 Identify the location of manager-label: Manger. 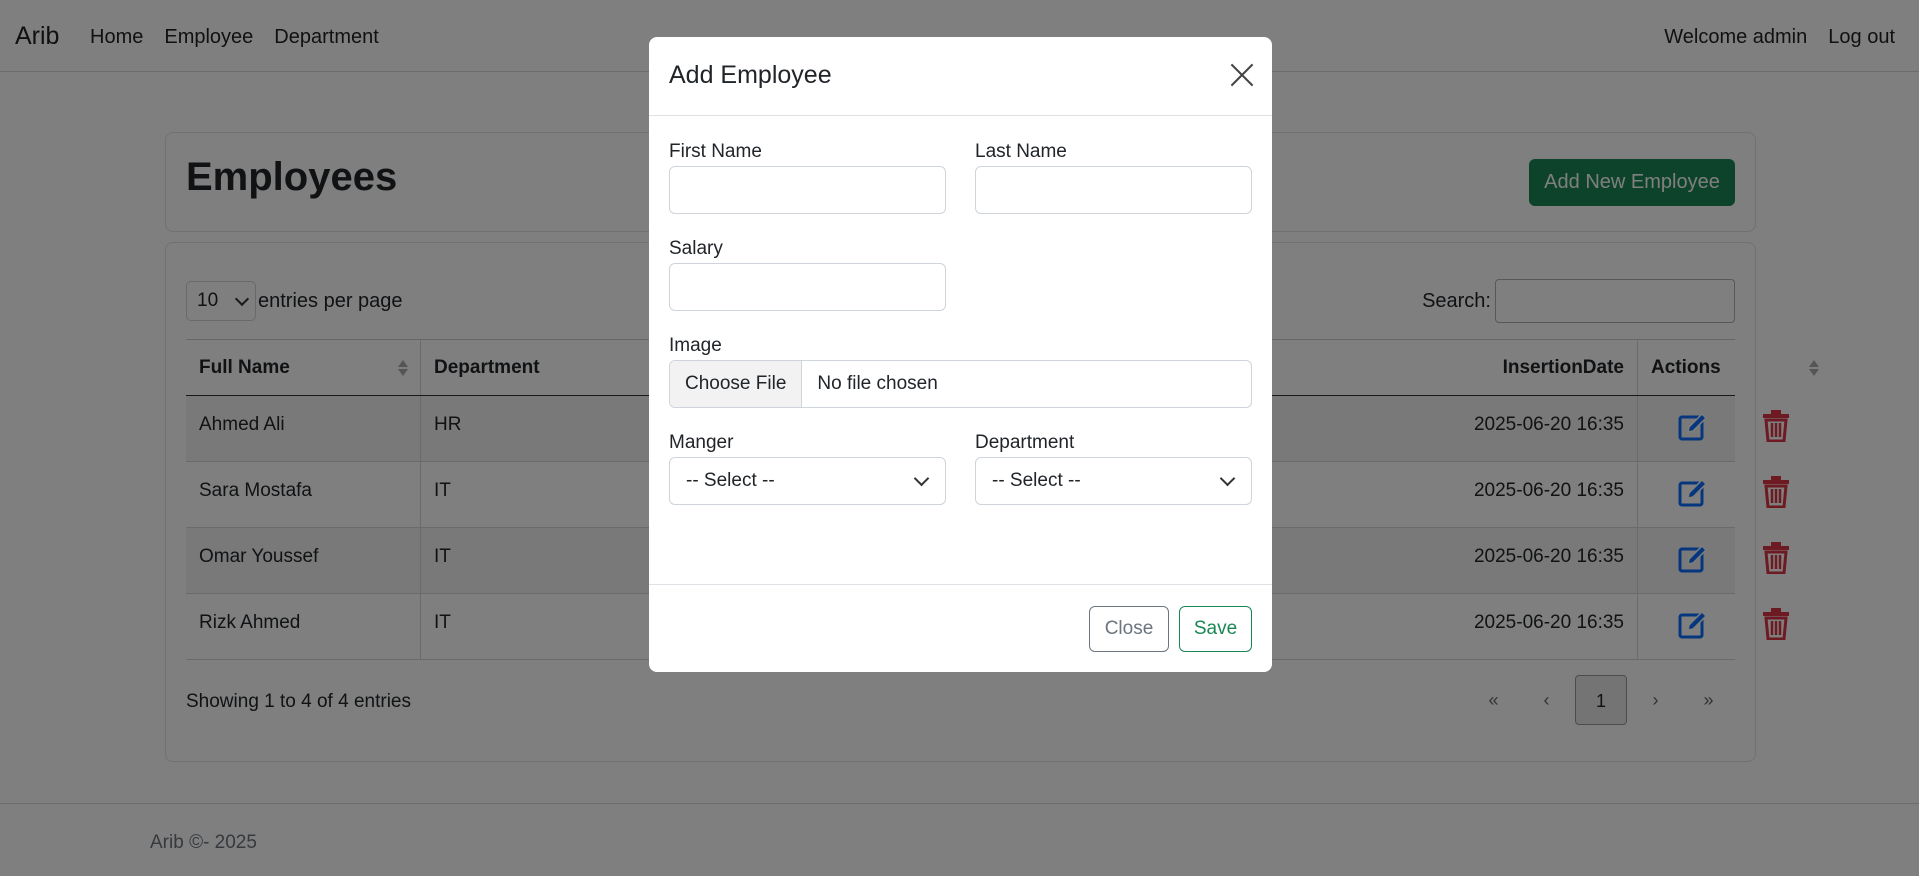
(701, 442).